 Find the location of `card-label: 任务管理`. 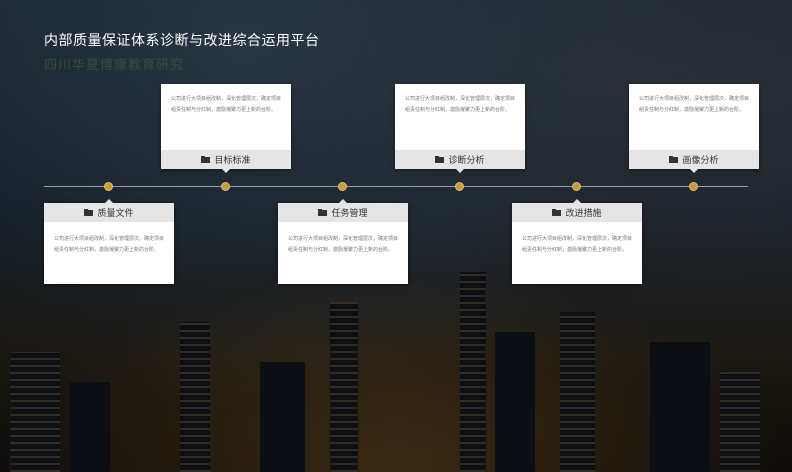

card-label: 任务管理 is located at coordinates (349, 214).